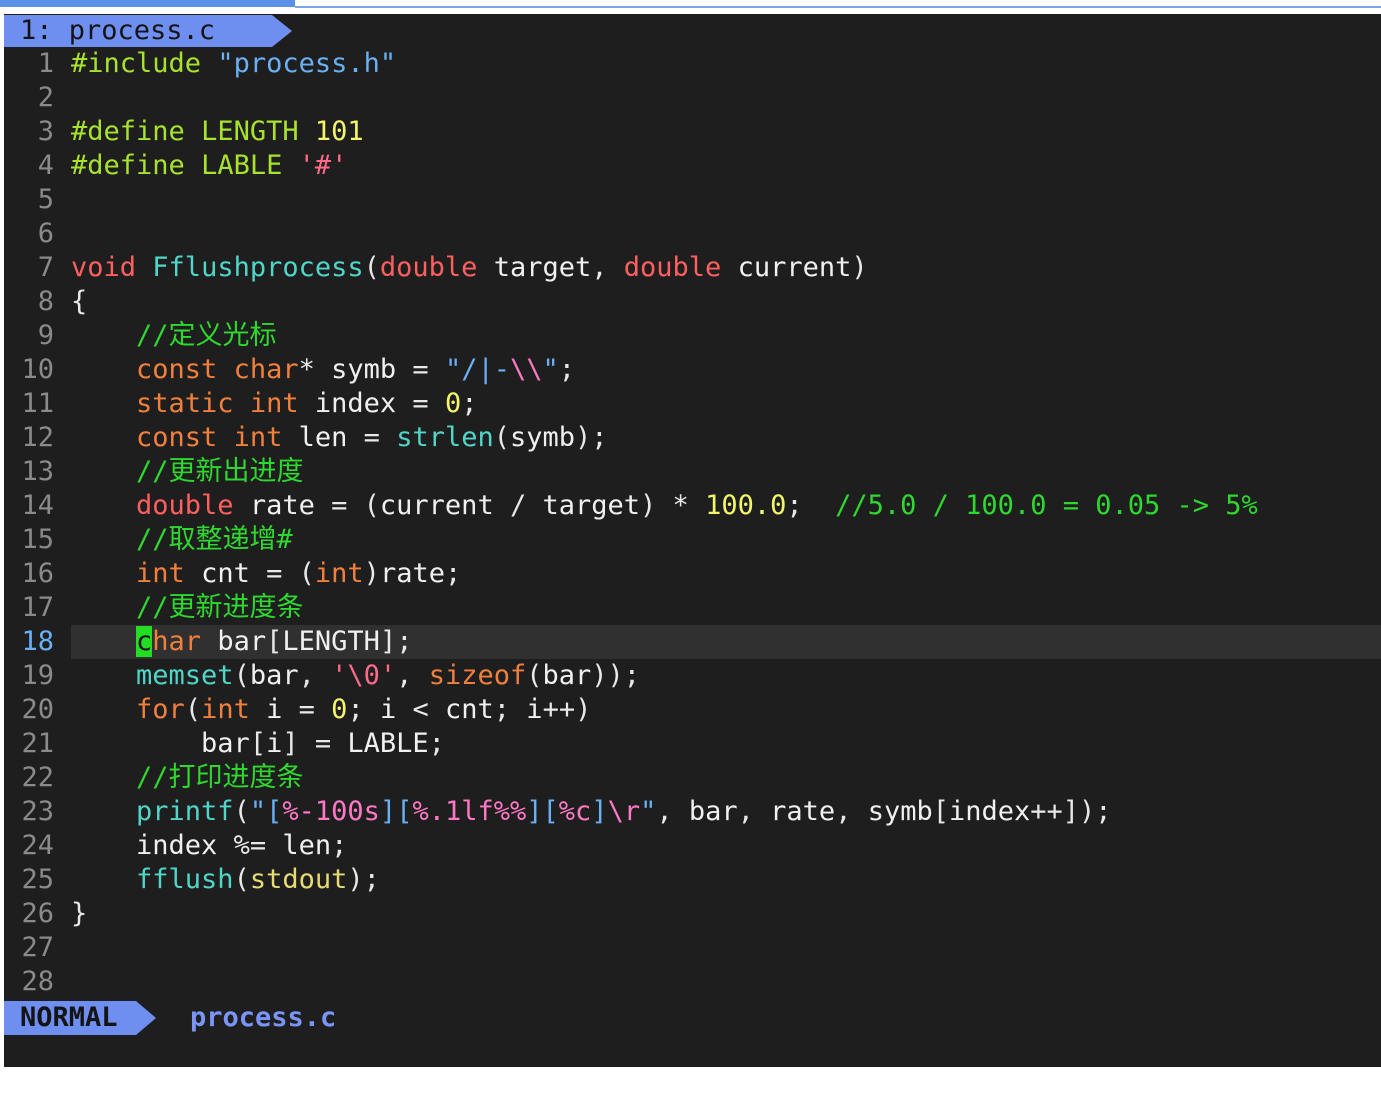 This screenshot has width=1381, height=1101. What do you see at coordinates (37, 811) in the screenshot?
I see `line-number: 23` at bounding box center [37, 811].